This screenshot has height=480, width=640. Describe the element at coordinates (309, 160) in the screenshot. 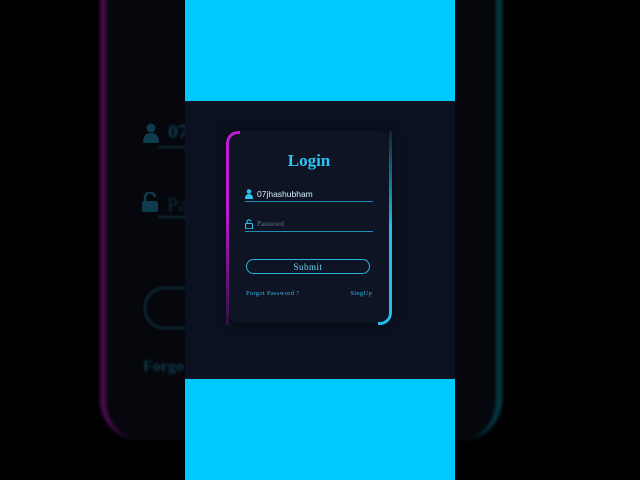

I see `login-title: Login` at that location.